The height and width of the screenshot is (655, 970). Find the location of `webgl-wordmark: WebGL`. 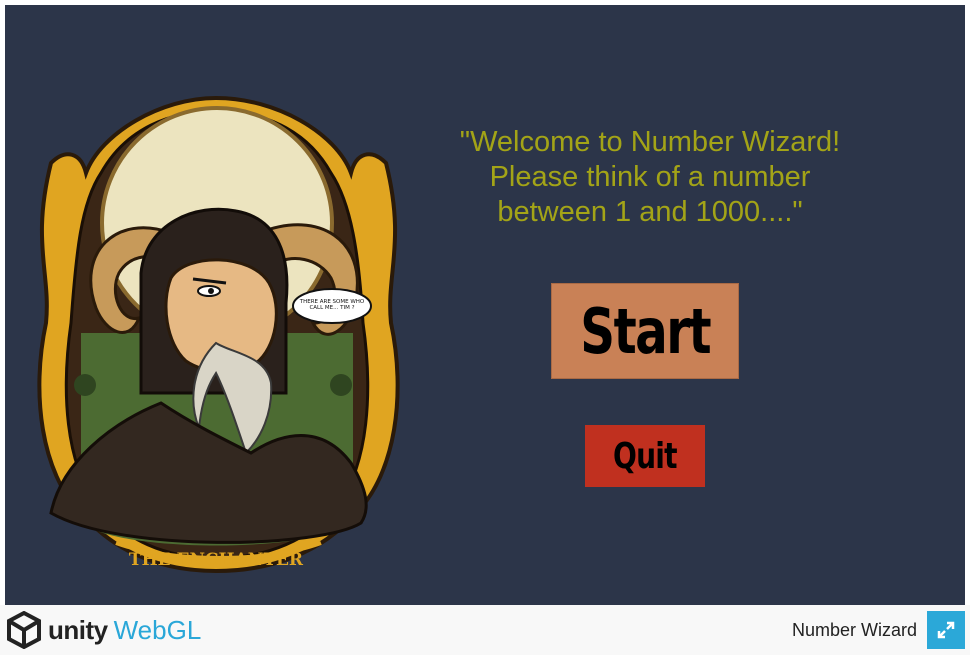

webgl-wordmark: WebGL is located at coordinates (157, 629).